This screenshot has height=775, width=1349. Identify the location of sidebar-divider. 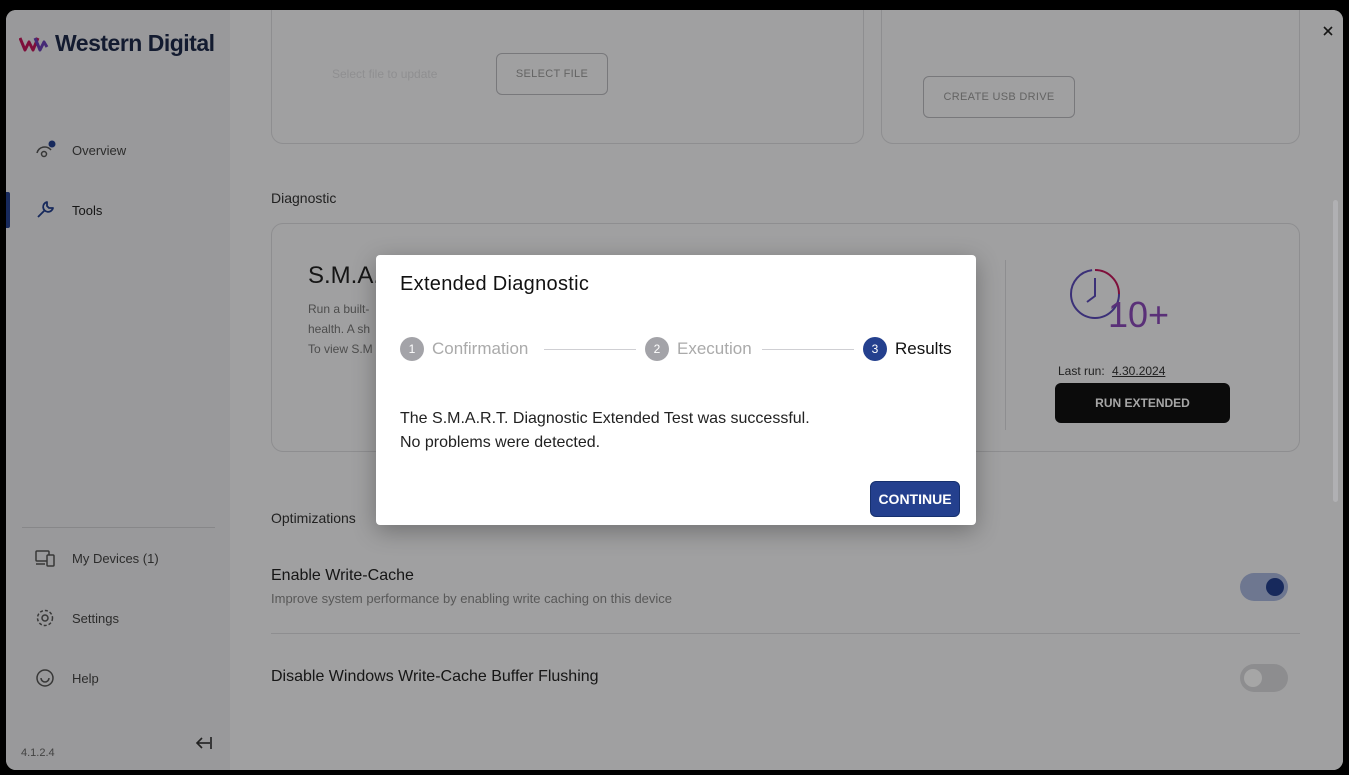
(118, 527).